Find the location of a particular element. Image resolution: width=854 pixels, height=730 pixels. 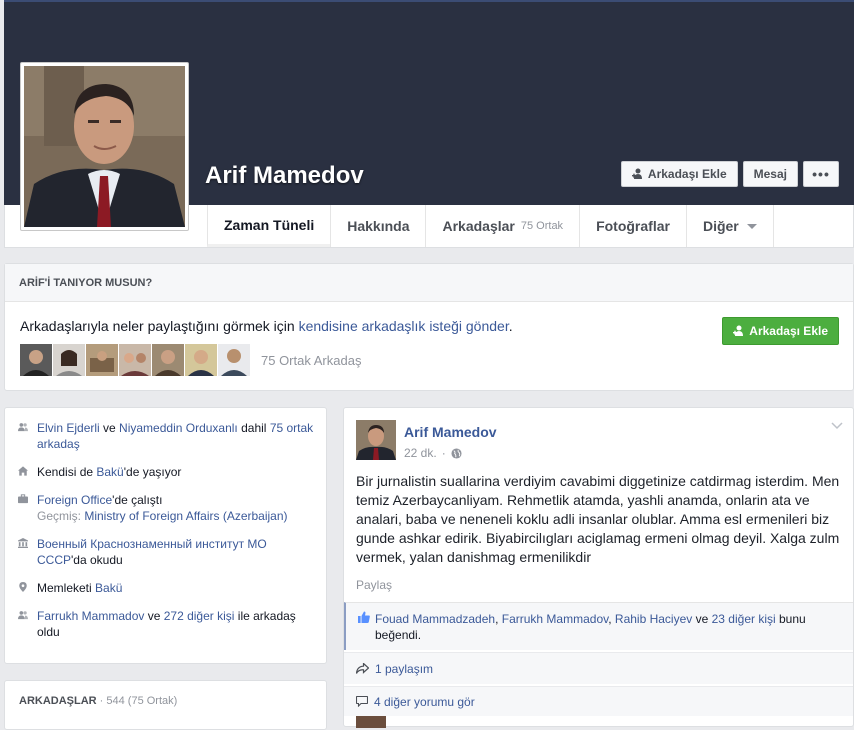

message-button: Mesaj is located at coordinates (770, 174).